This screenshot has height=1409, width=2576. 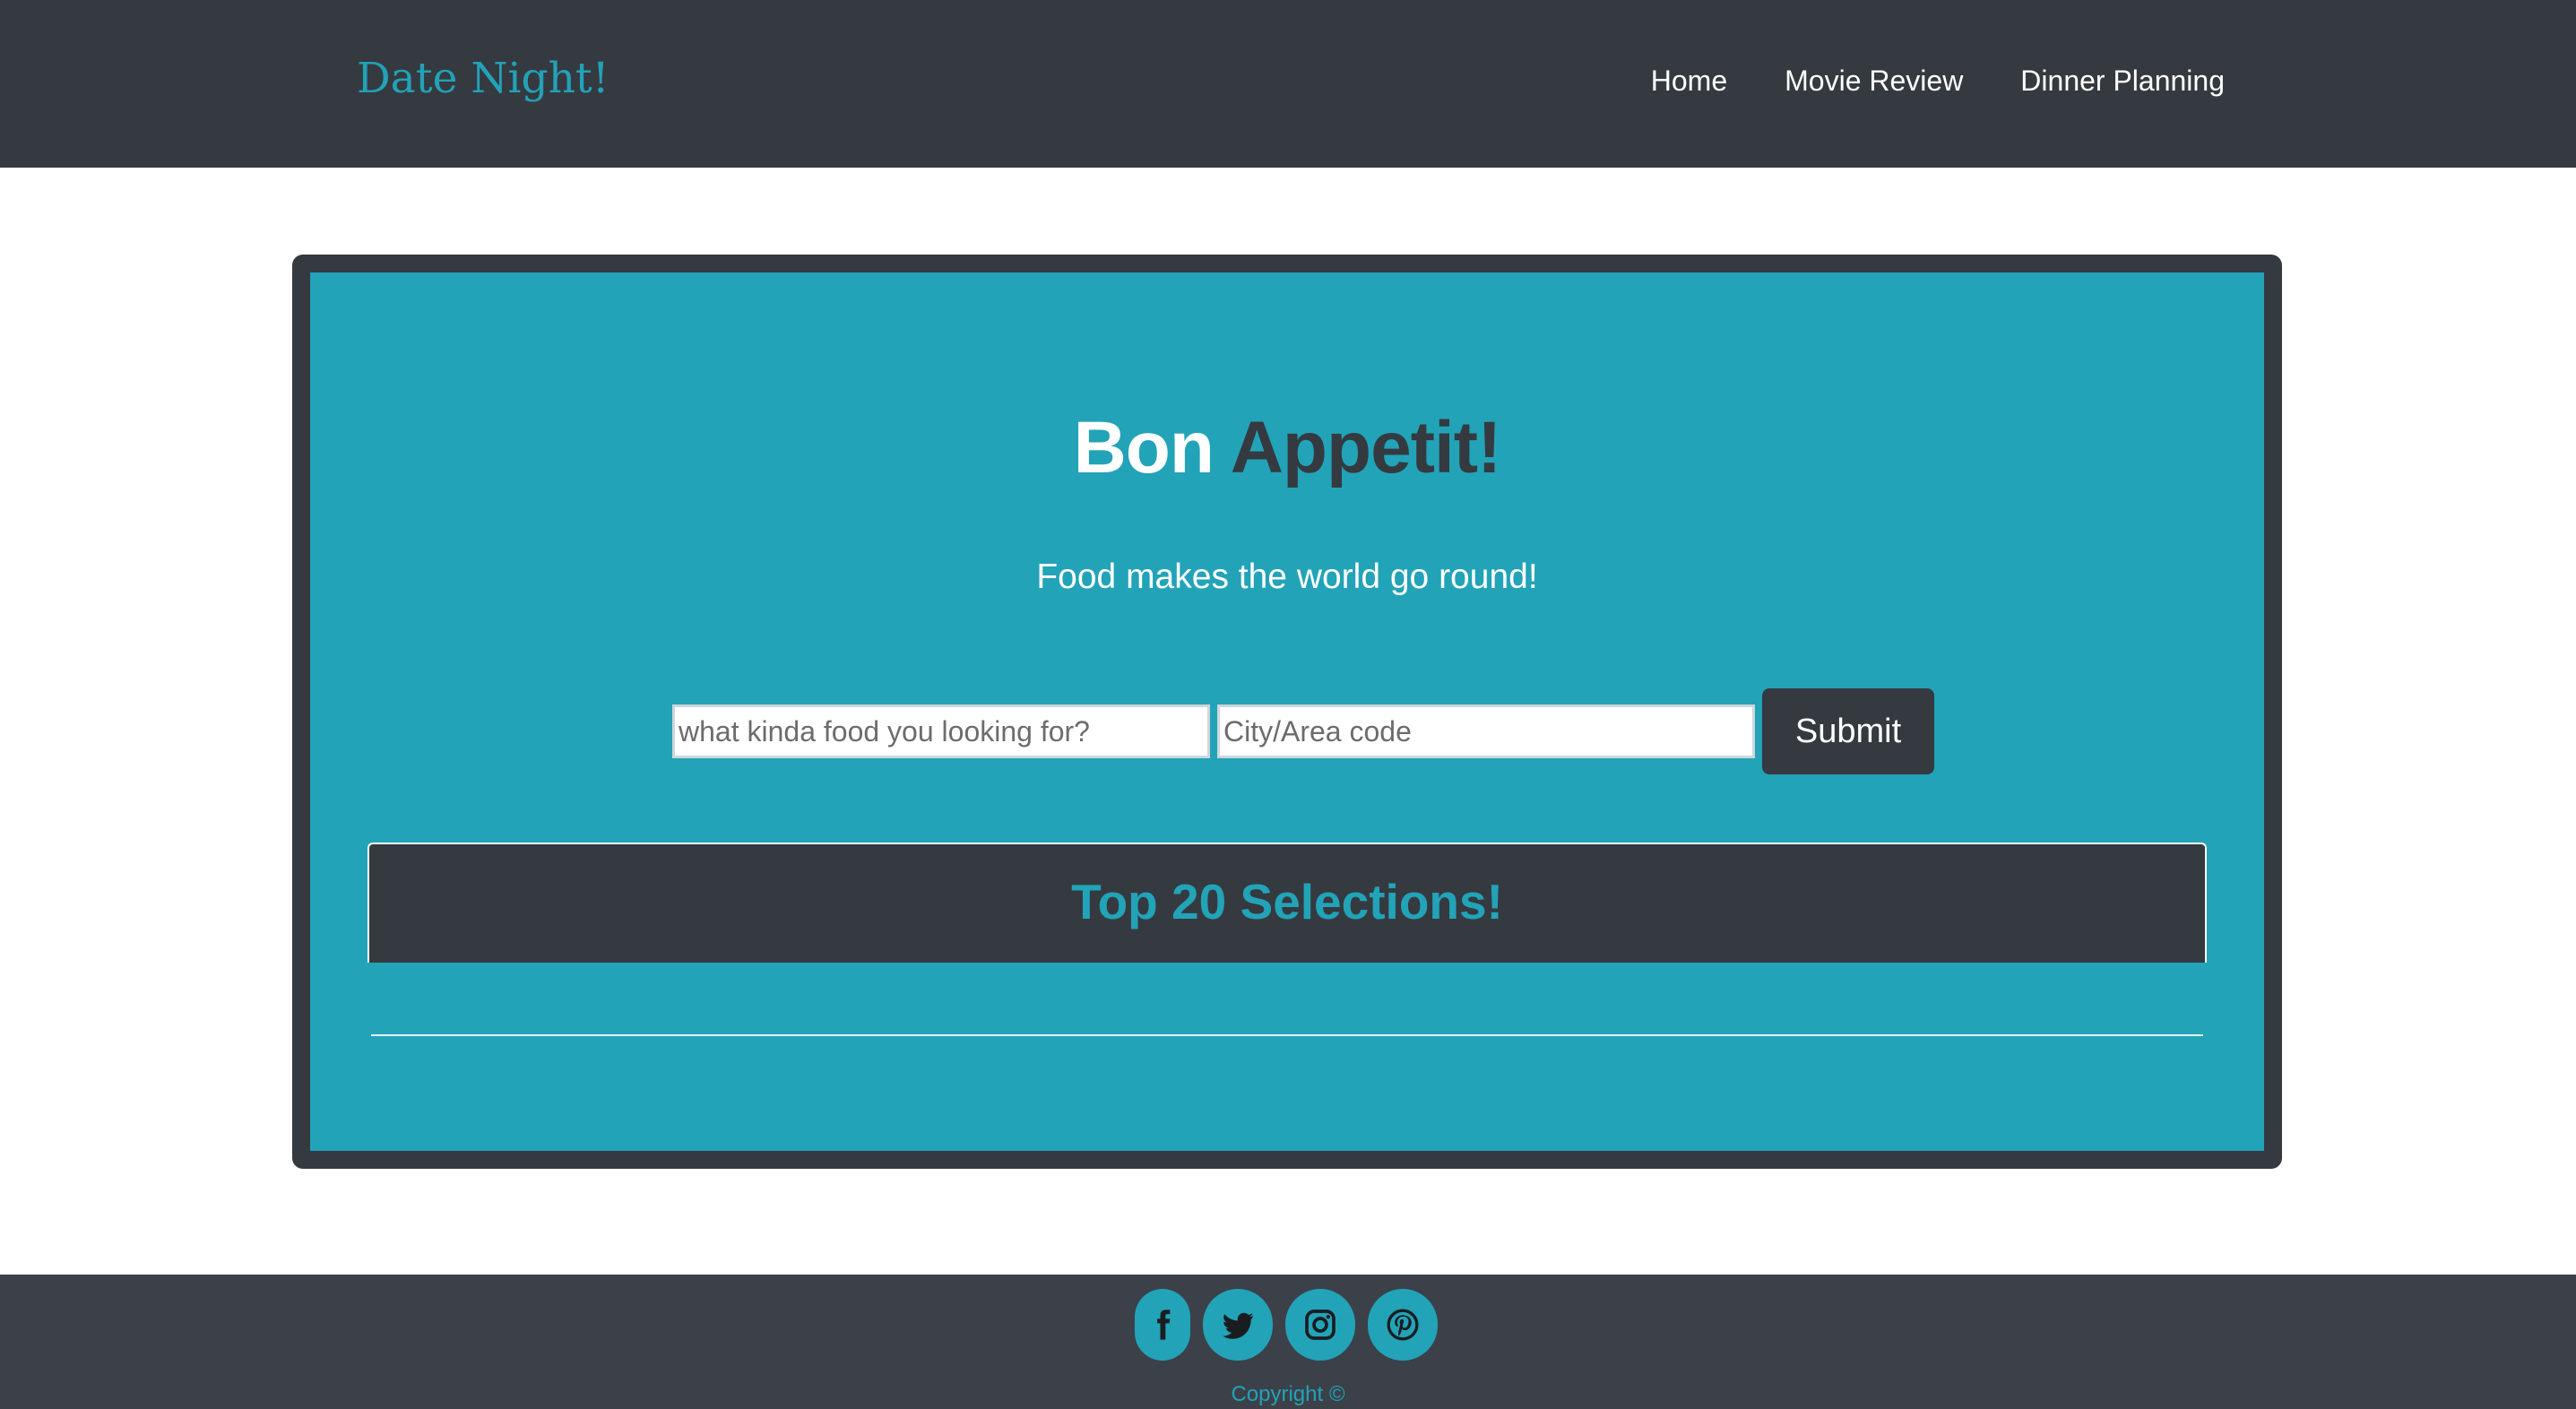 I want to click on facebook-icon, so click(x=1164, y=1325).